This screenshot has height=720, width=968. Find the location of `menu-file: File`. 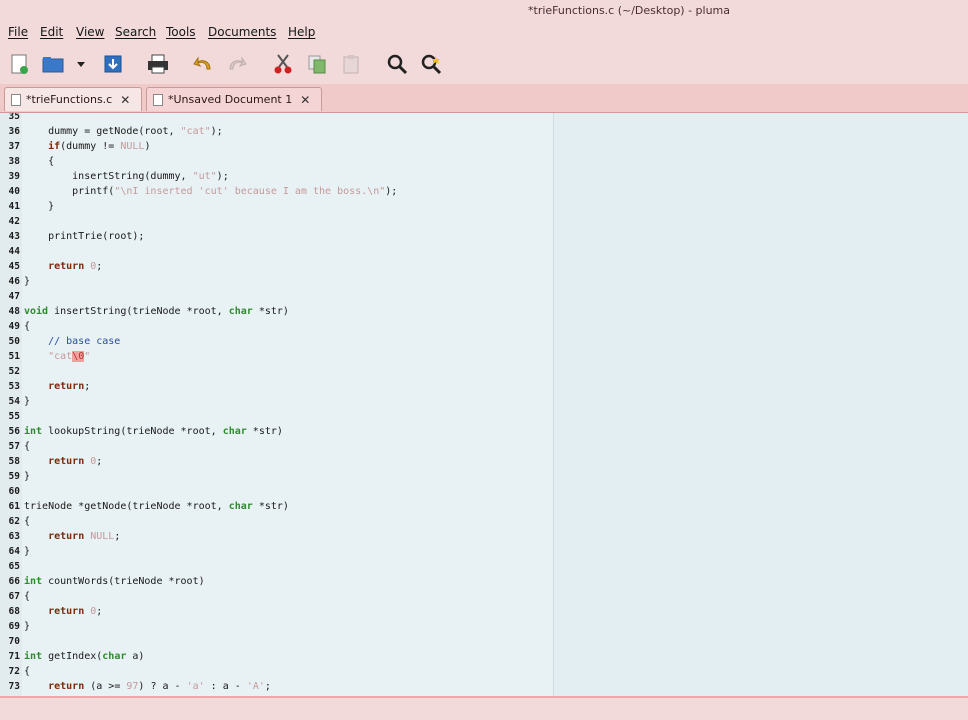

menu-file: File is located at coordinates (18, 32).